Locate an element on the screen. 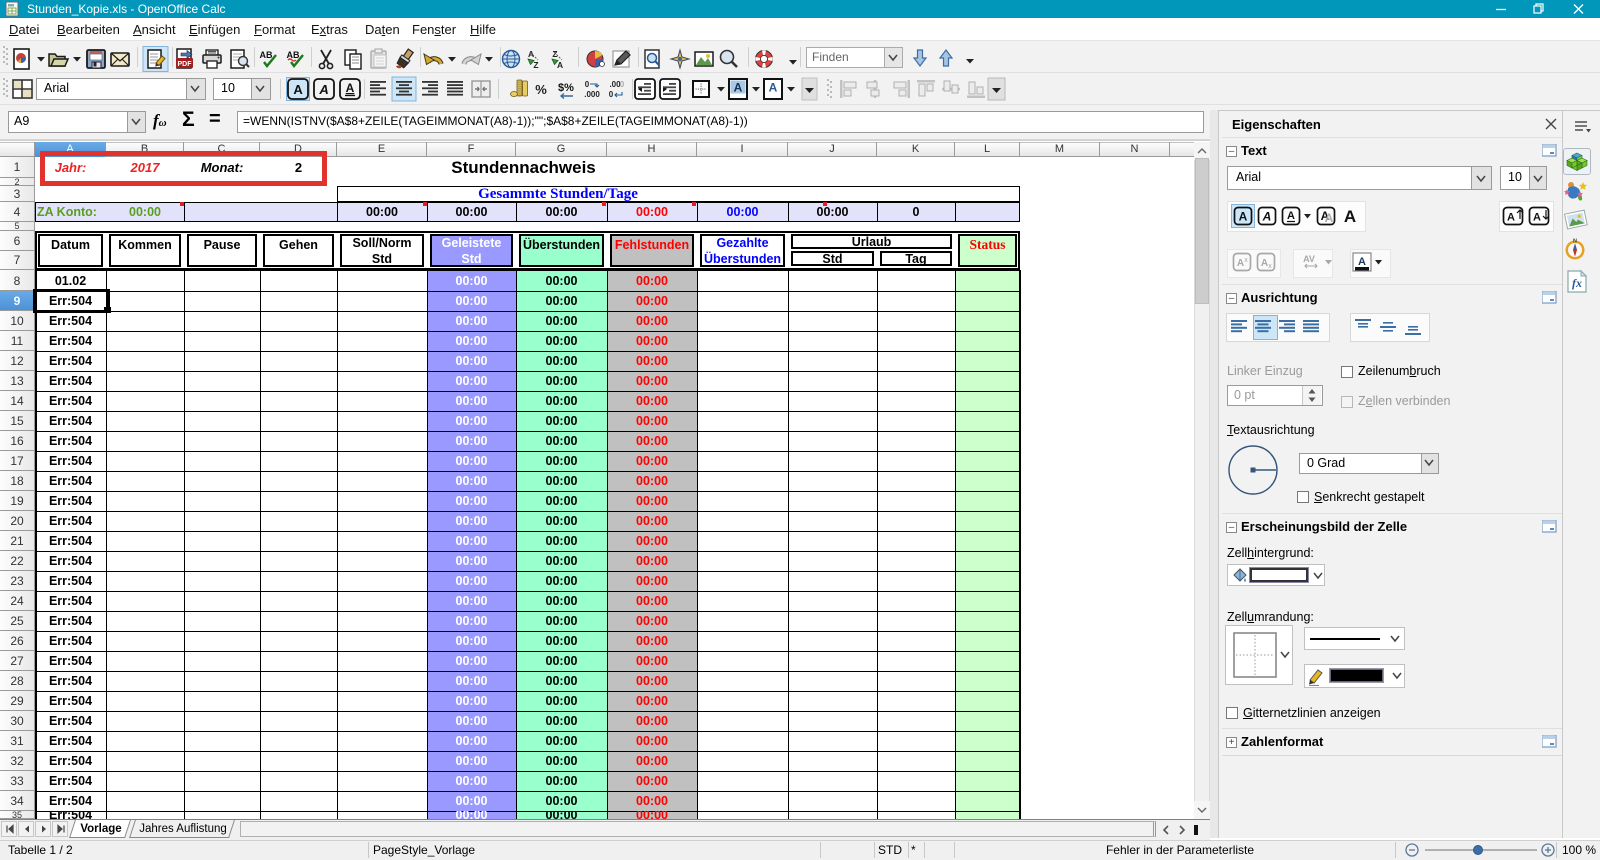 This screenshot has height=860, width=1600. svg-text: PDF is located at coordinates (185, 64).